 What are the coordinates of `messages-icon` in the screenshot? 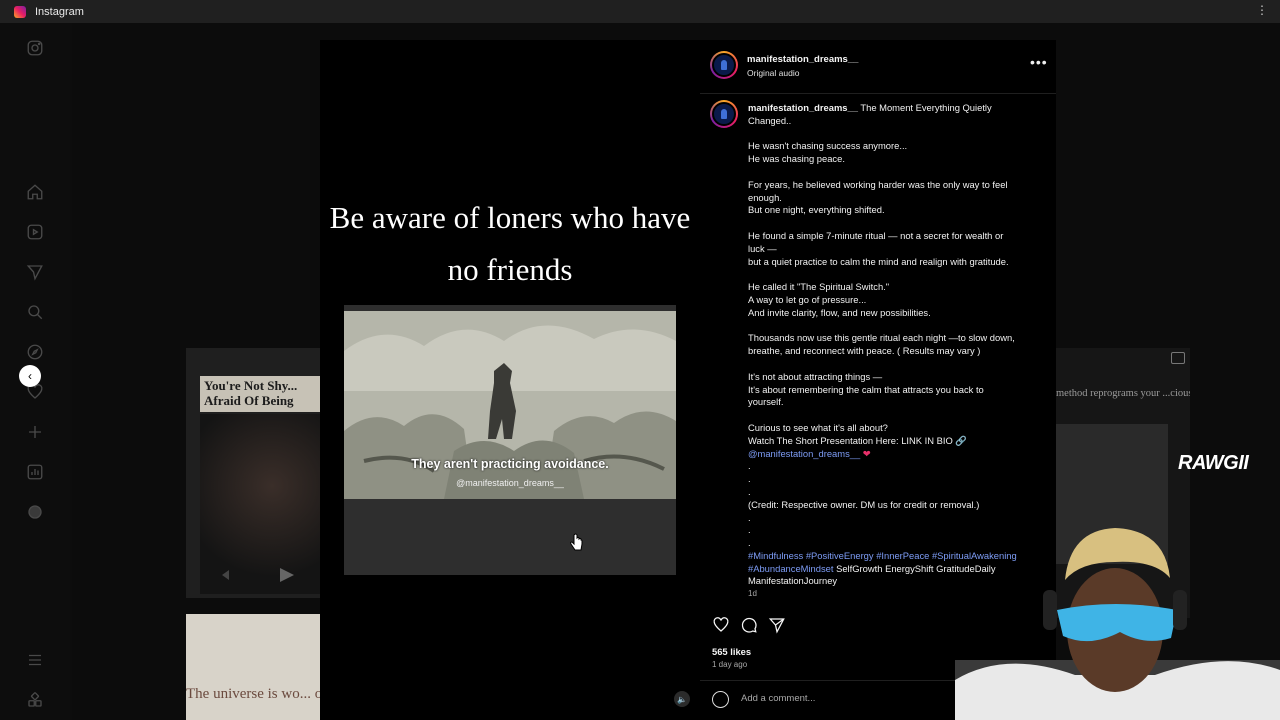 It's located at (35, 272).